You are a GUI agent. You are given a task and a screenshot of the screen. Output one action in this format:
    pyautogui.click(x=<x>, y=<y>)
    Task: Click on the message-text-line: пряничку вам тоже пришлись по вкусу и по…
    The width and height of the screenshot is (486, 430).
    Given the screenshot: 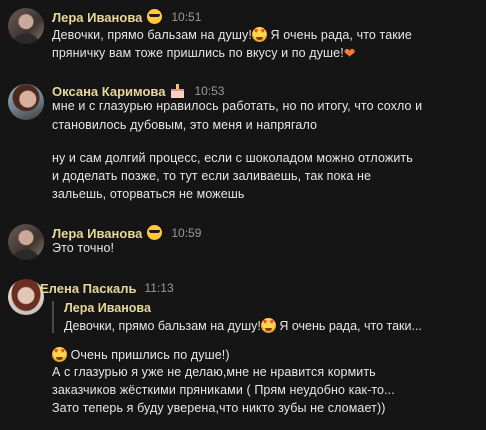 What is the action you would take?
    pyautogui.click(x=204, y=53)
    